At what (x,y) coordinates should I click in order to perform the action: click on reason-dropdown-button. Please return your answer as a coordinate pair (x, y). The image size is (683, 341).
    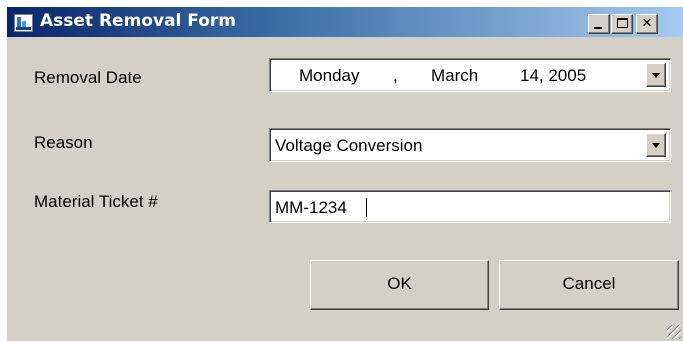
    Looking at the image, I should click on (656, 145).